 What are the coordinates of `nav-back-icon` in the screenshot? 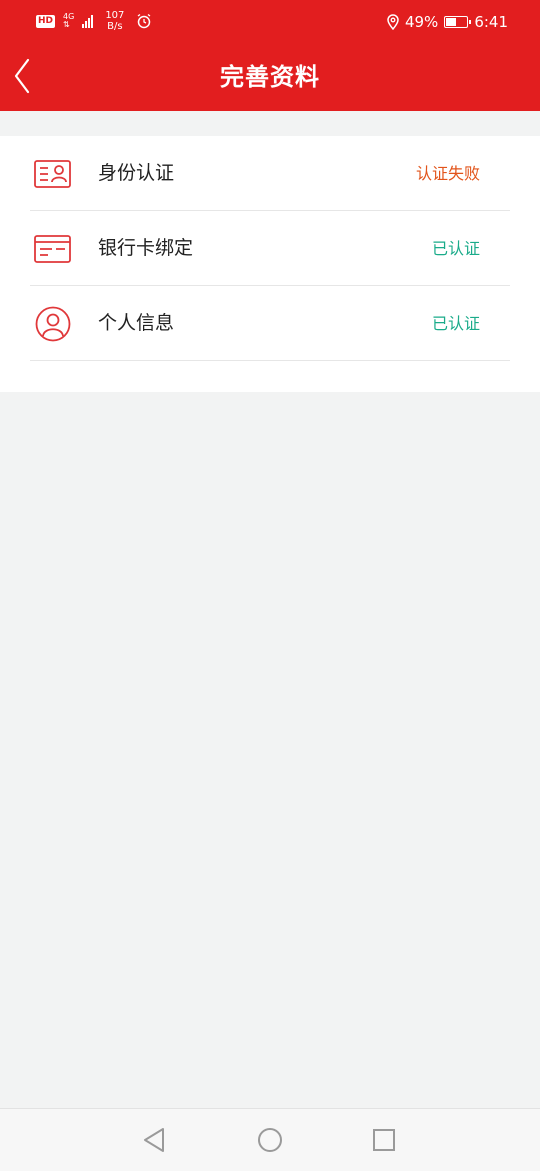 It's located at (154, 1140).